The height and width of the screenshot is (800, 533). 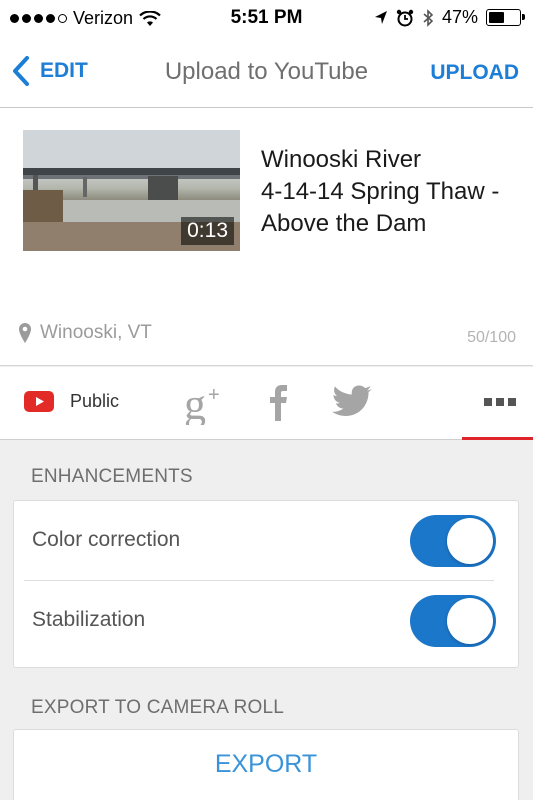 I want to click on color-correction-label: Color correction, so click(x=106, y=539).